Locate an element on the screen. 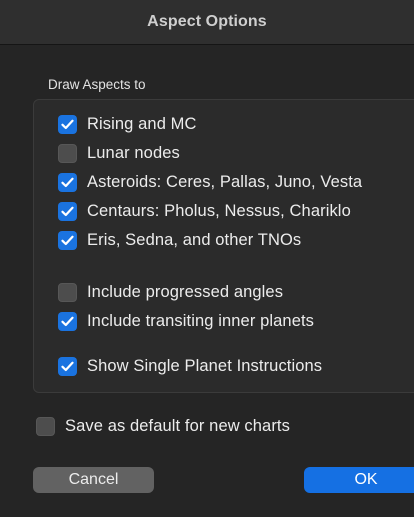  option-label: Eris, Sedna, and other TNOs is located at coordinates (194, 239).